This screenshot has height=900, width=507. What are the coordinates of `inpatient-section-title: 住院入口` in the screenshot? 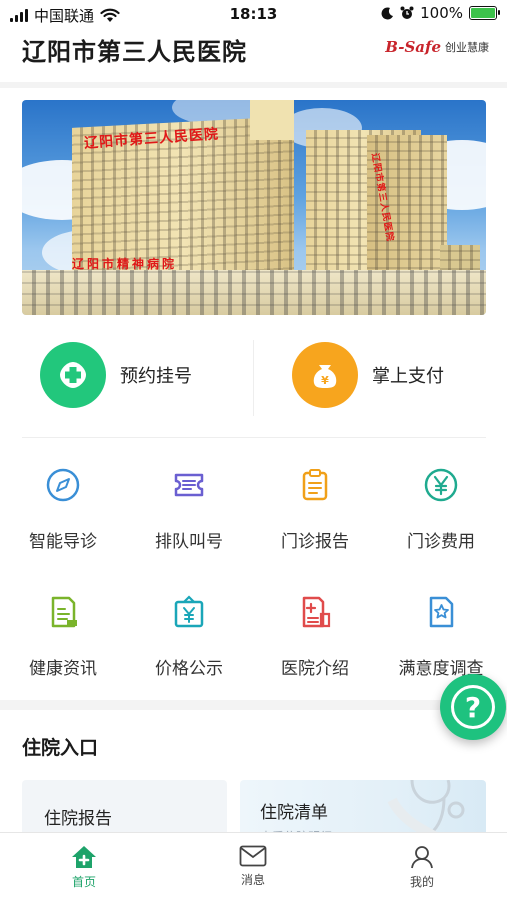 It's located at (60, 748).